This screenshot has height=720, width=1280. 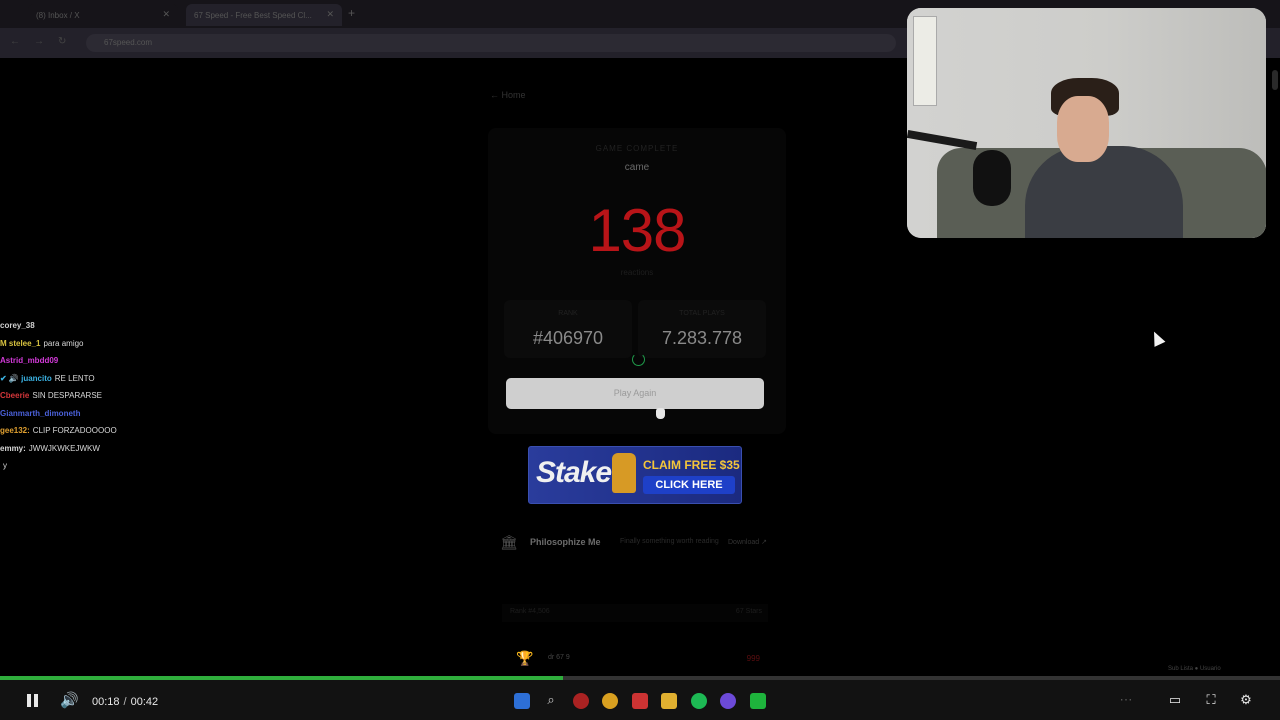 What do you see at coordinates (565, 542) in the screenshot?
I see `sponsor-name: Philosophize Me` at bounding box center [565, 542].